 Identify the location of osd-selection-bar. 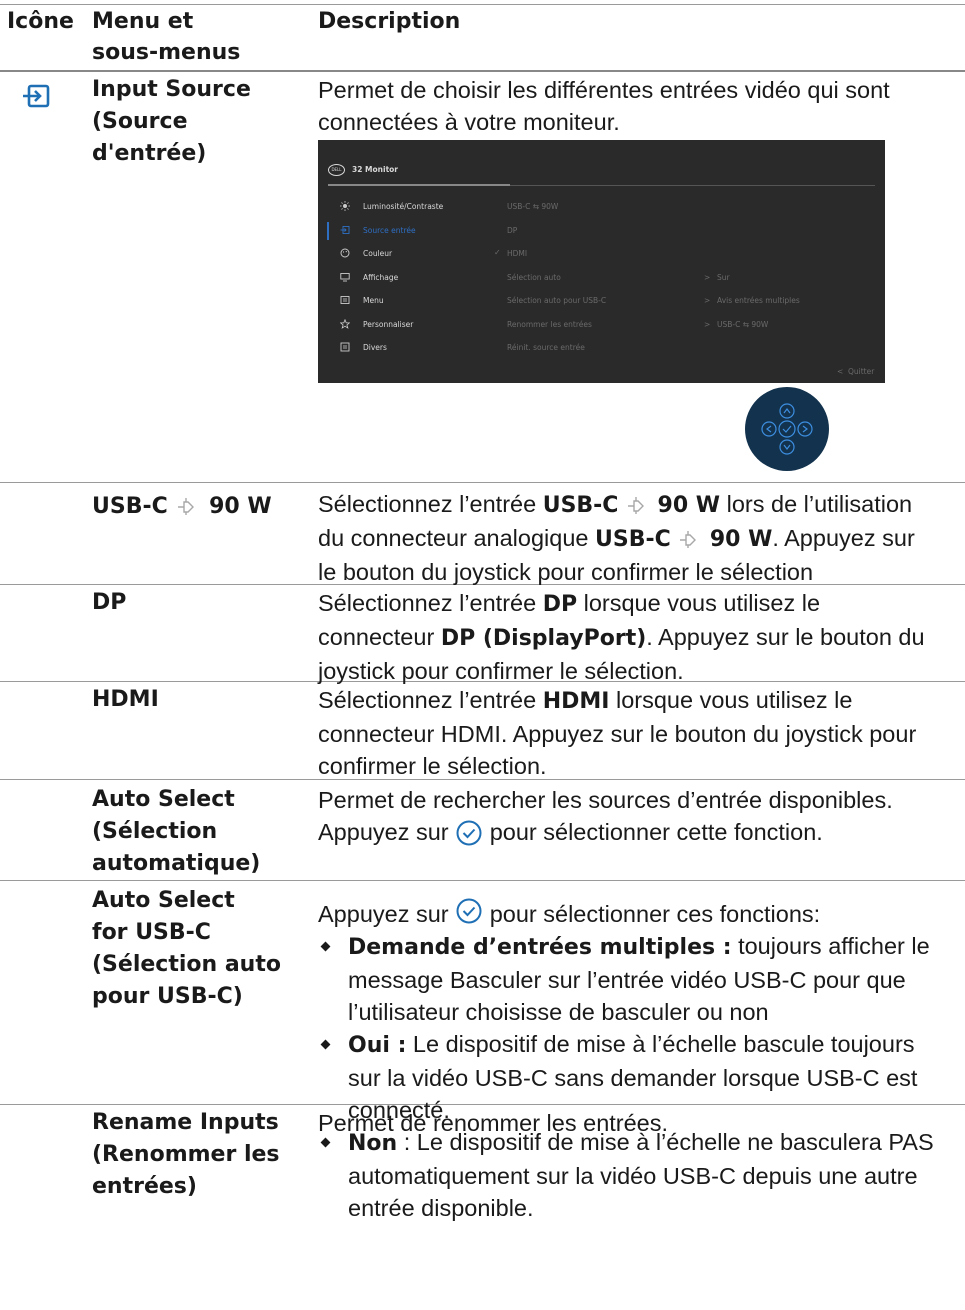
(328, 231).